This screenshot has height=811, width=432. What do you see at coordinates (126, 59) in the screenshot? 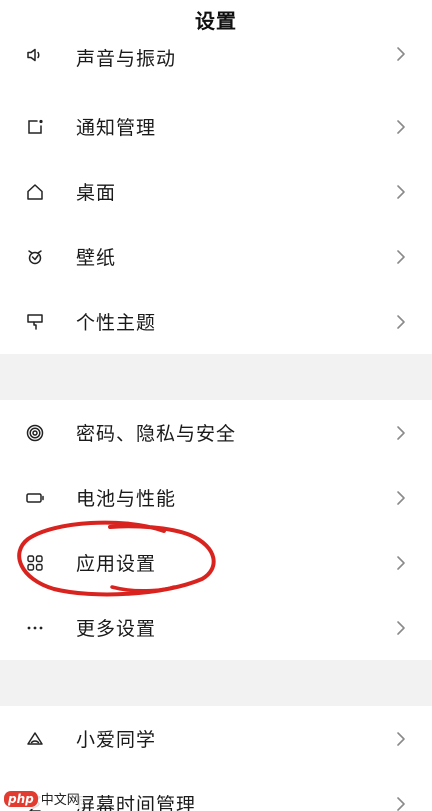
I see `settings-item-label: 声音与振动` at bounding box center [126, 59].